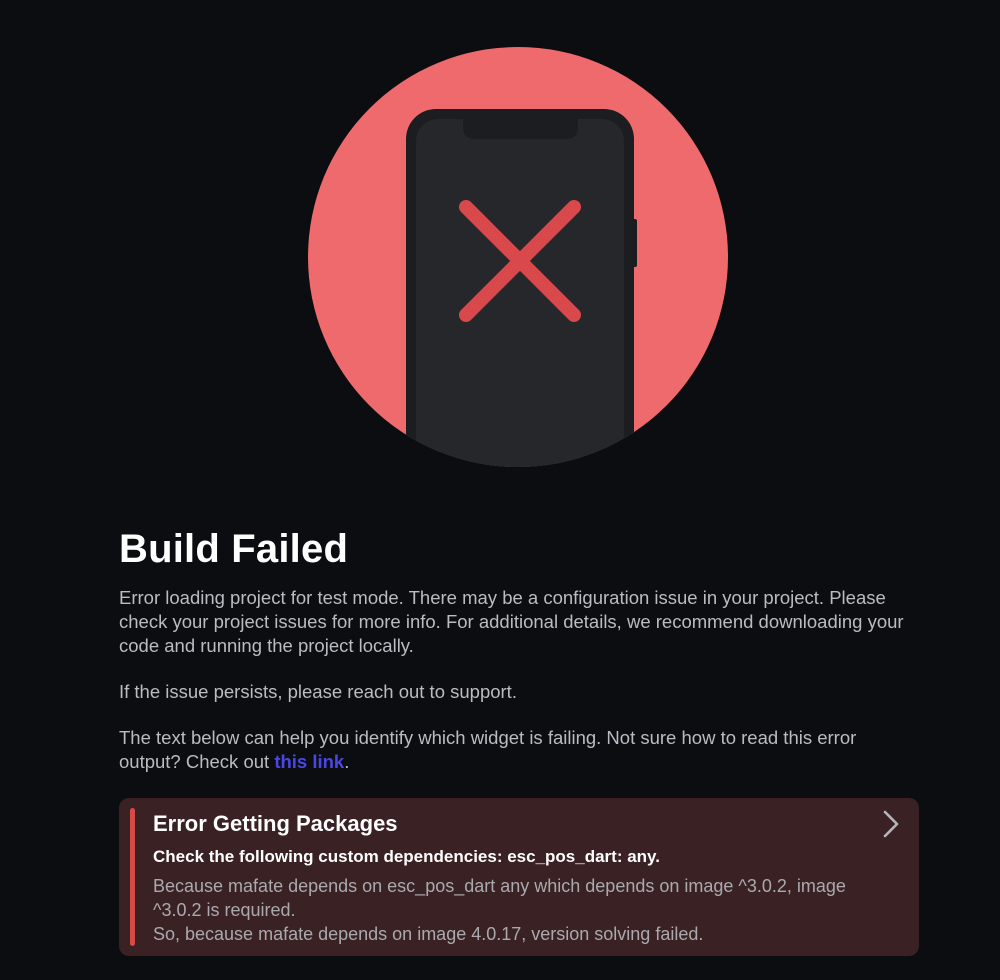 The height and width of the screenshot is (980, 1000). Describe the element at coordinates (234, 549) in the screenshot. I see `page-title: Build Failed` at that location.